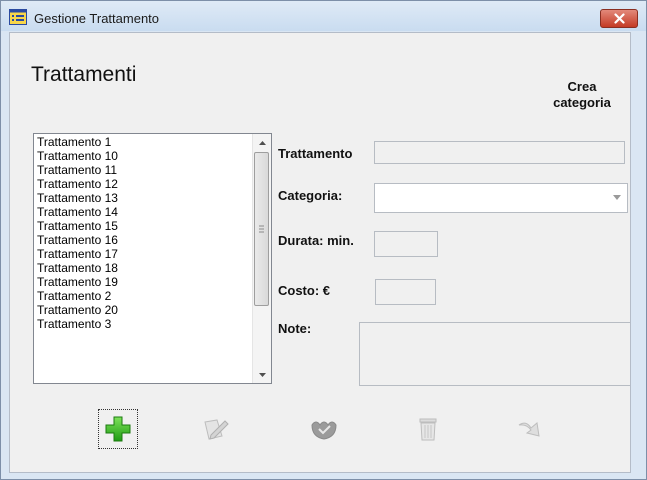 The width and height of the screenshot is (647, 480). I want to click on grip-icon, so click(261, 229).